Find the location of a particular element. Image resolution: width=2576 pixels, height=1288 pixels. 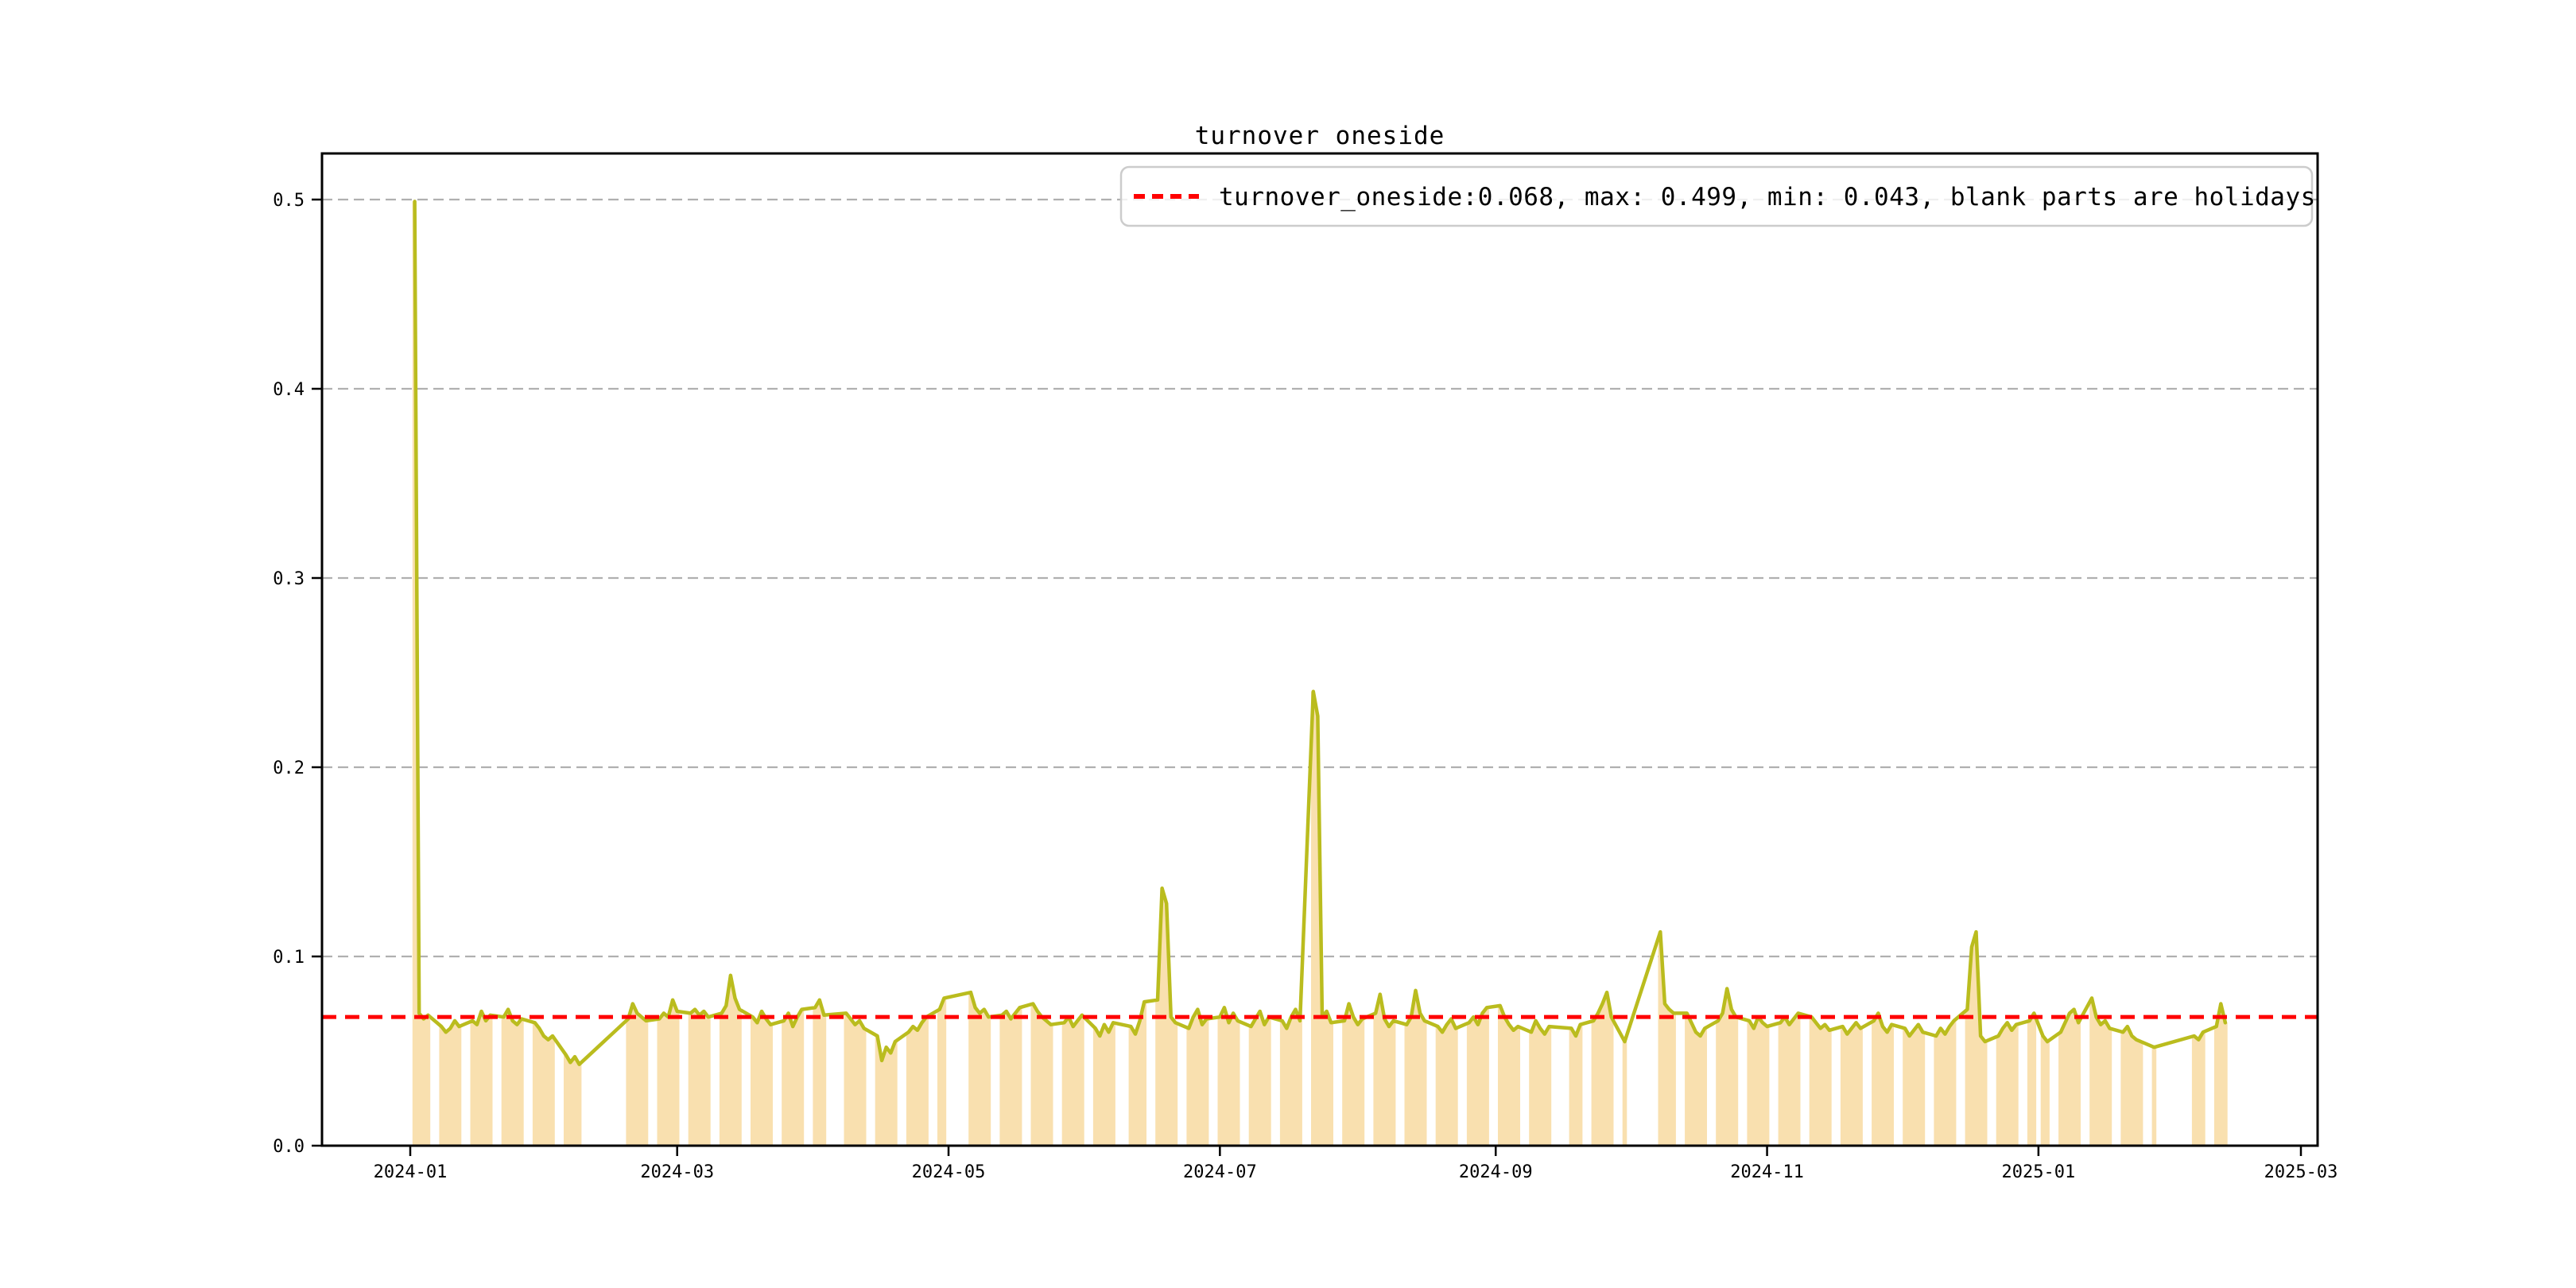

y-tick-label: 0.2 is located at coordinates (289, 768).